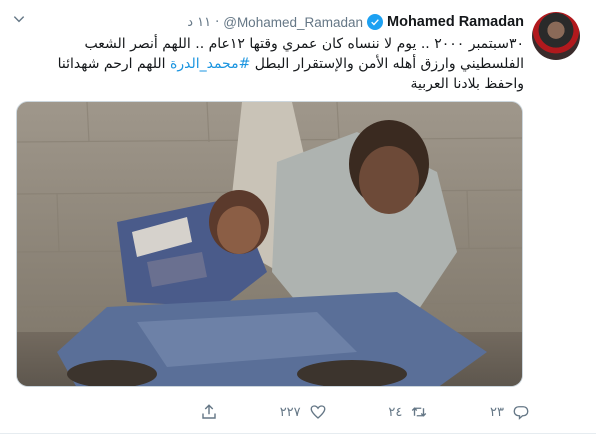  Describe the element at coordinates (455, 22) in the screenshot. I see `author-name: Mohamed Ramadan` at that location.